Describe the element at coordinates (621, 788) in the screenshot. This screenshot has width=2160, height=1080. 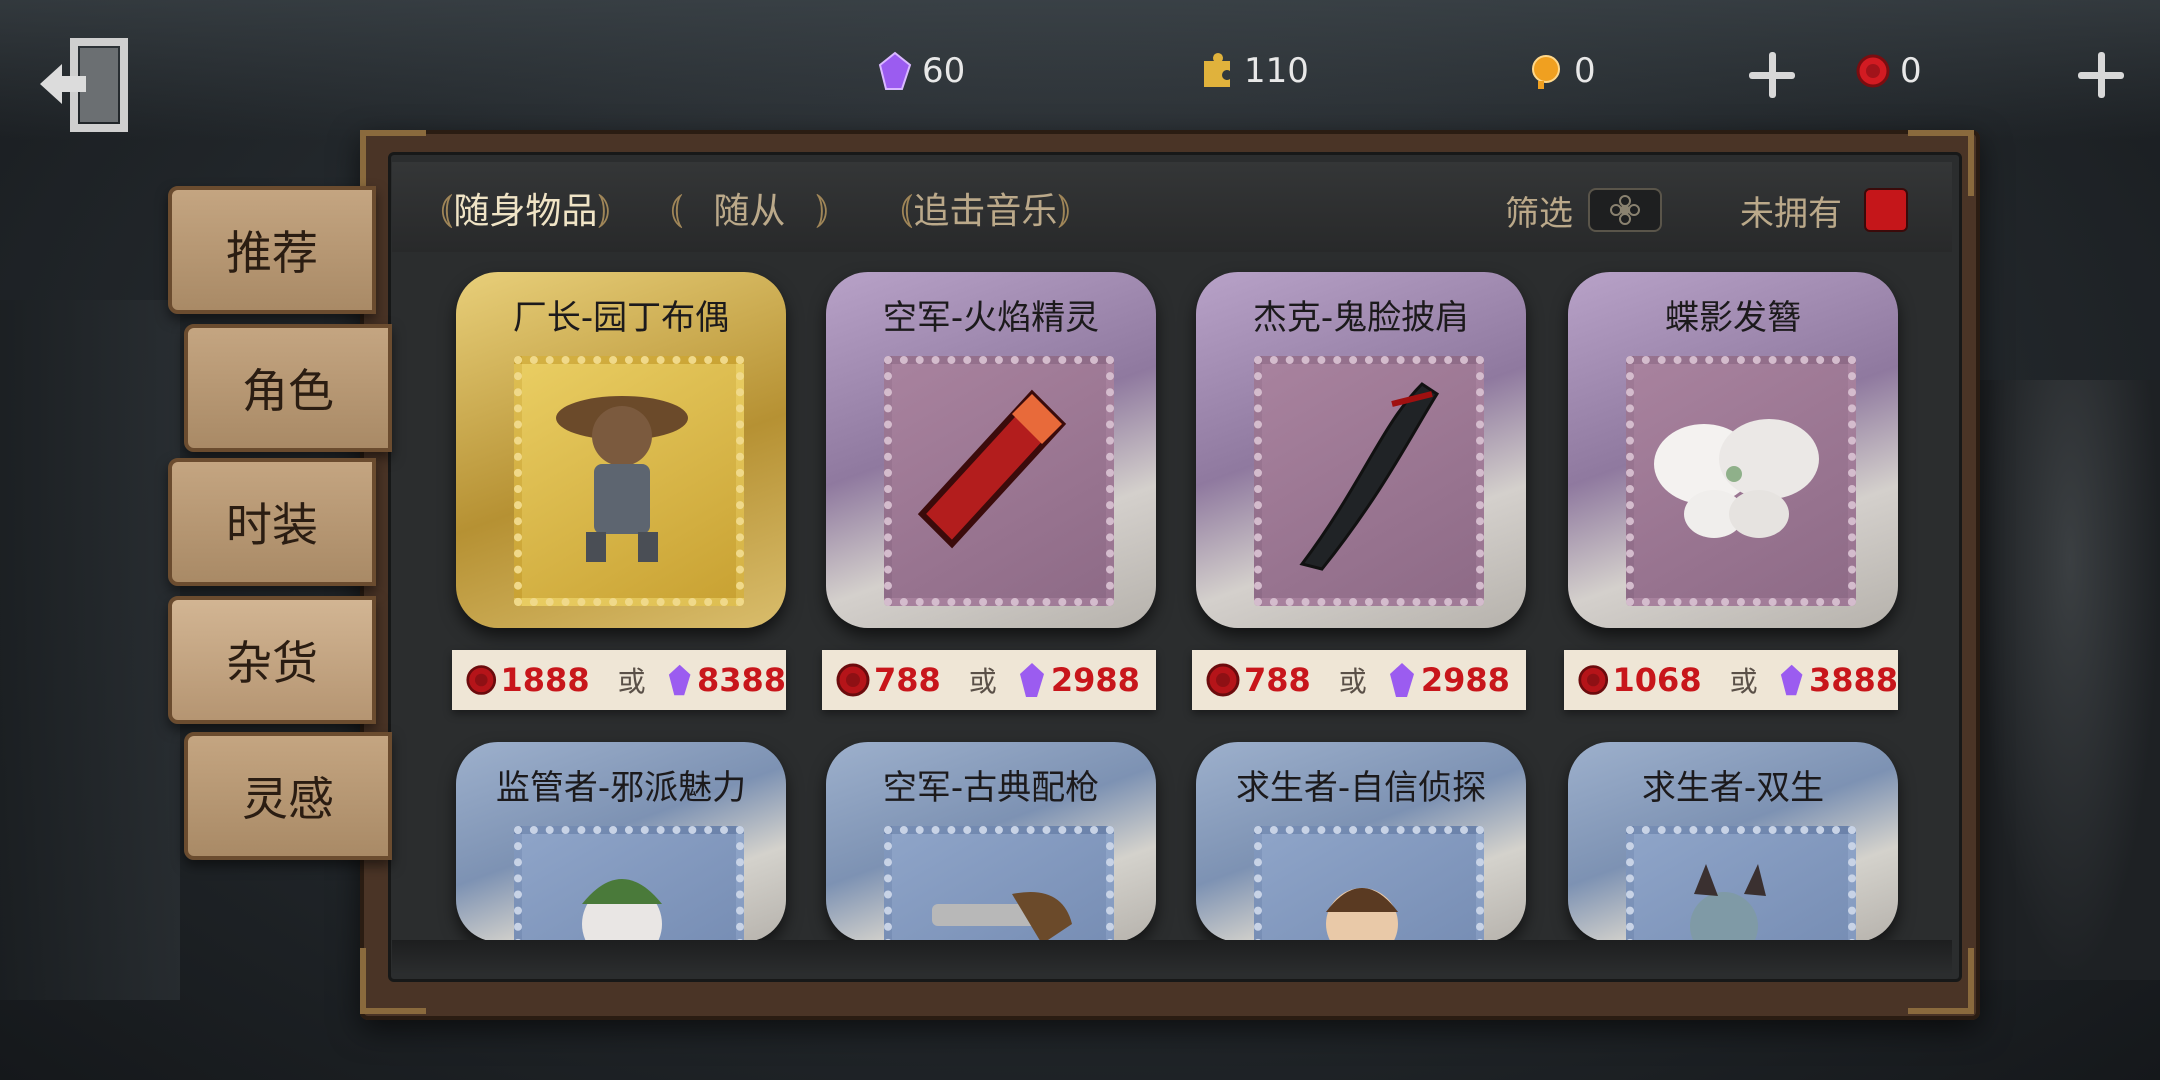
I see `item-name: 监管者-邪派魅力` at that location.